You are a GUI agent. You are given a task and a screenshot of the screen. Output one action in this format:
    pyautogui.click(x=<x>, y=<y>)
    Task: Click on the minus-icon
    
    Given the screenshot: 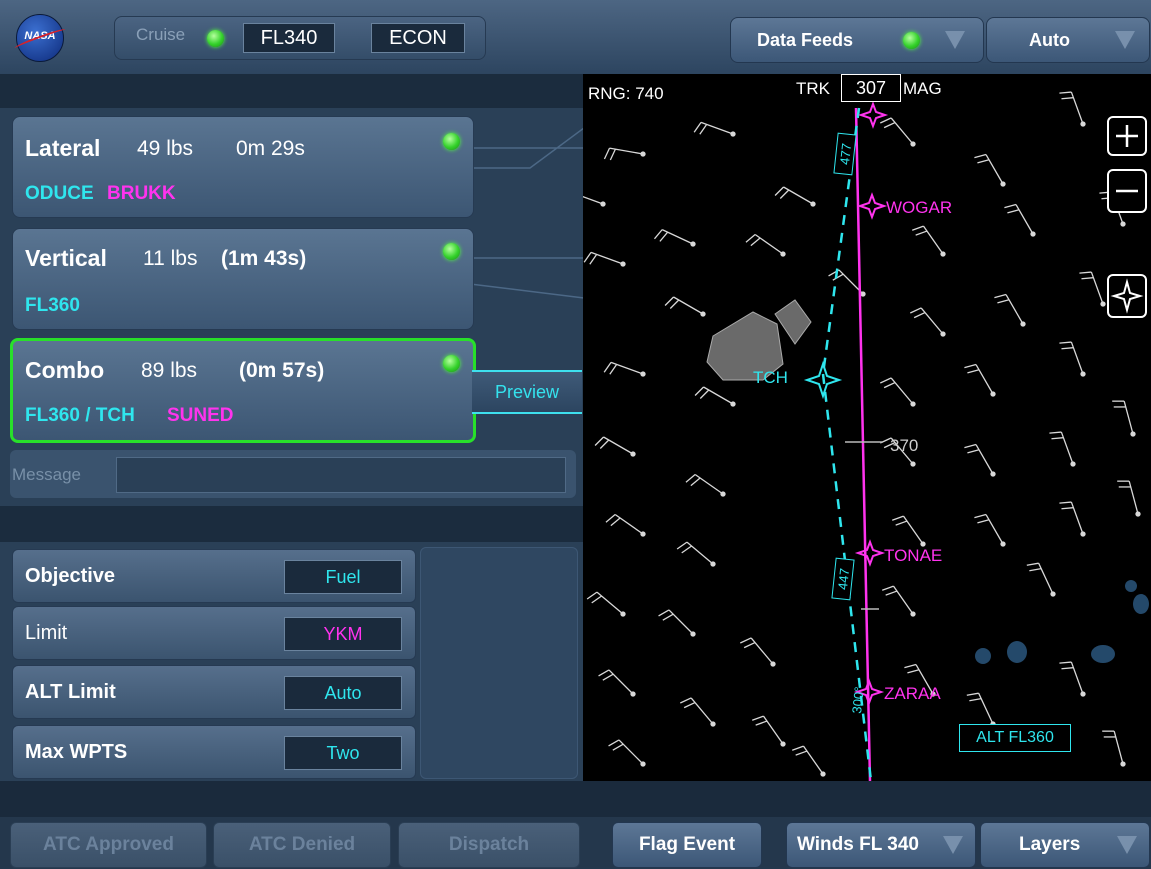 What is the action you would take?
    pyautogui.click(x=1127, y=191)
    